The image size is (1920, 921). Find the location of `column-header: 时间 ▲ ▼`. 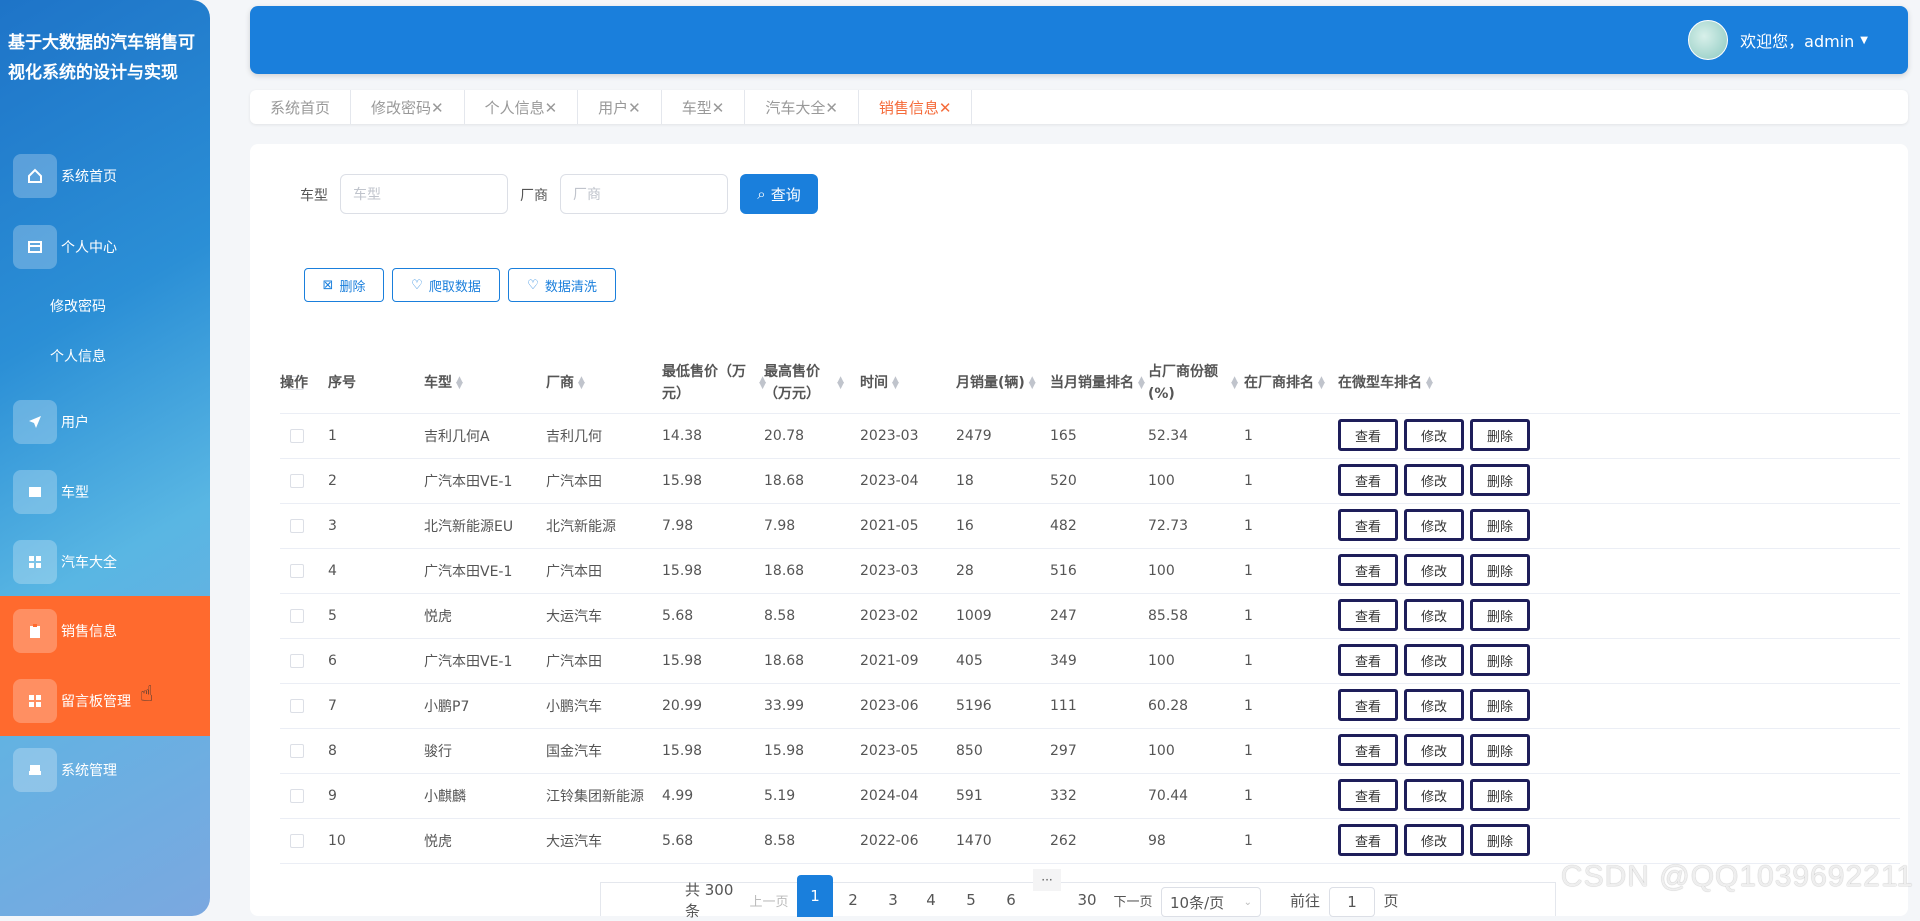

column-header: 时间 ▲ ▼ is located at coordinates (905, 382).